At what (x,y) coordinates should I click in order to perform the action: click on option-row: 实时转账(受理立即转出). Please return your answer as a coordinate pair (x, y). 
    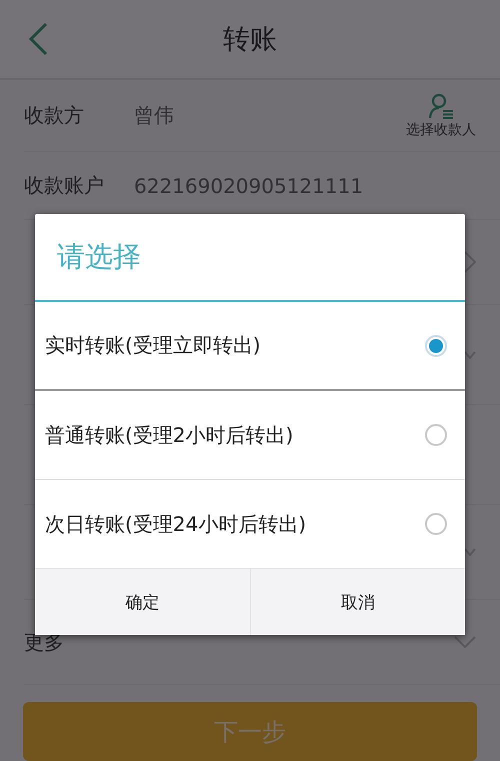
    Looking at the image, I should click on (250, 346).